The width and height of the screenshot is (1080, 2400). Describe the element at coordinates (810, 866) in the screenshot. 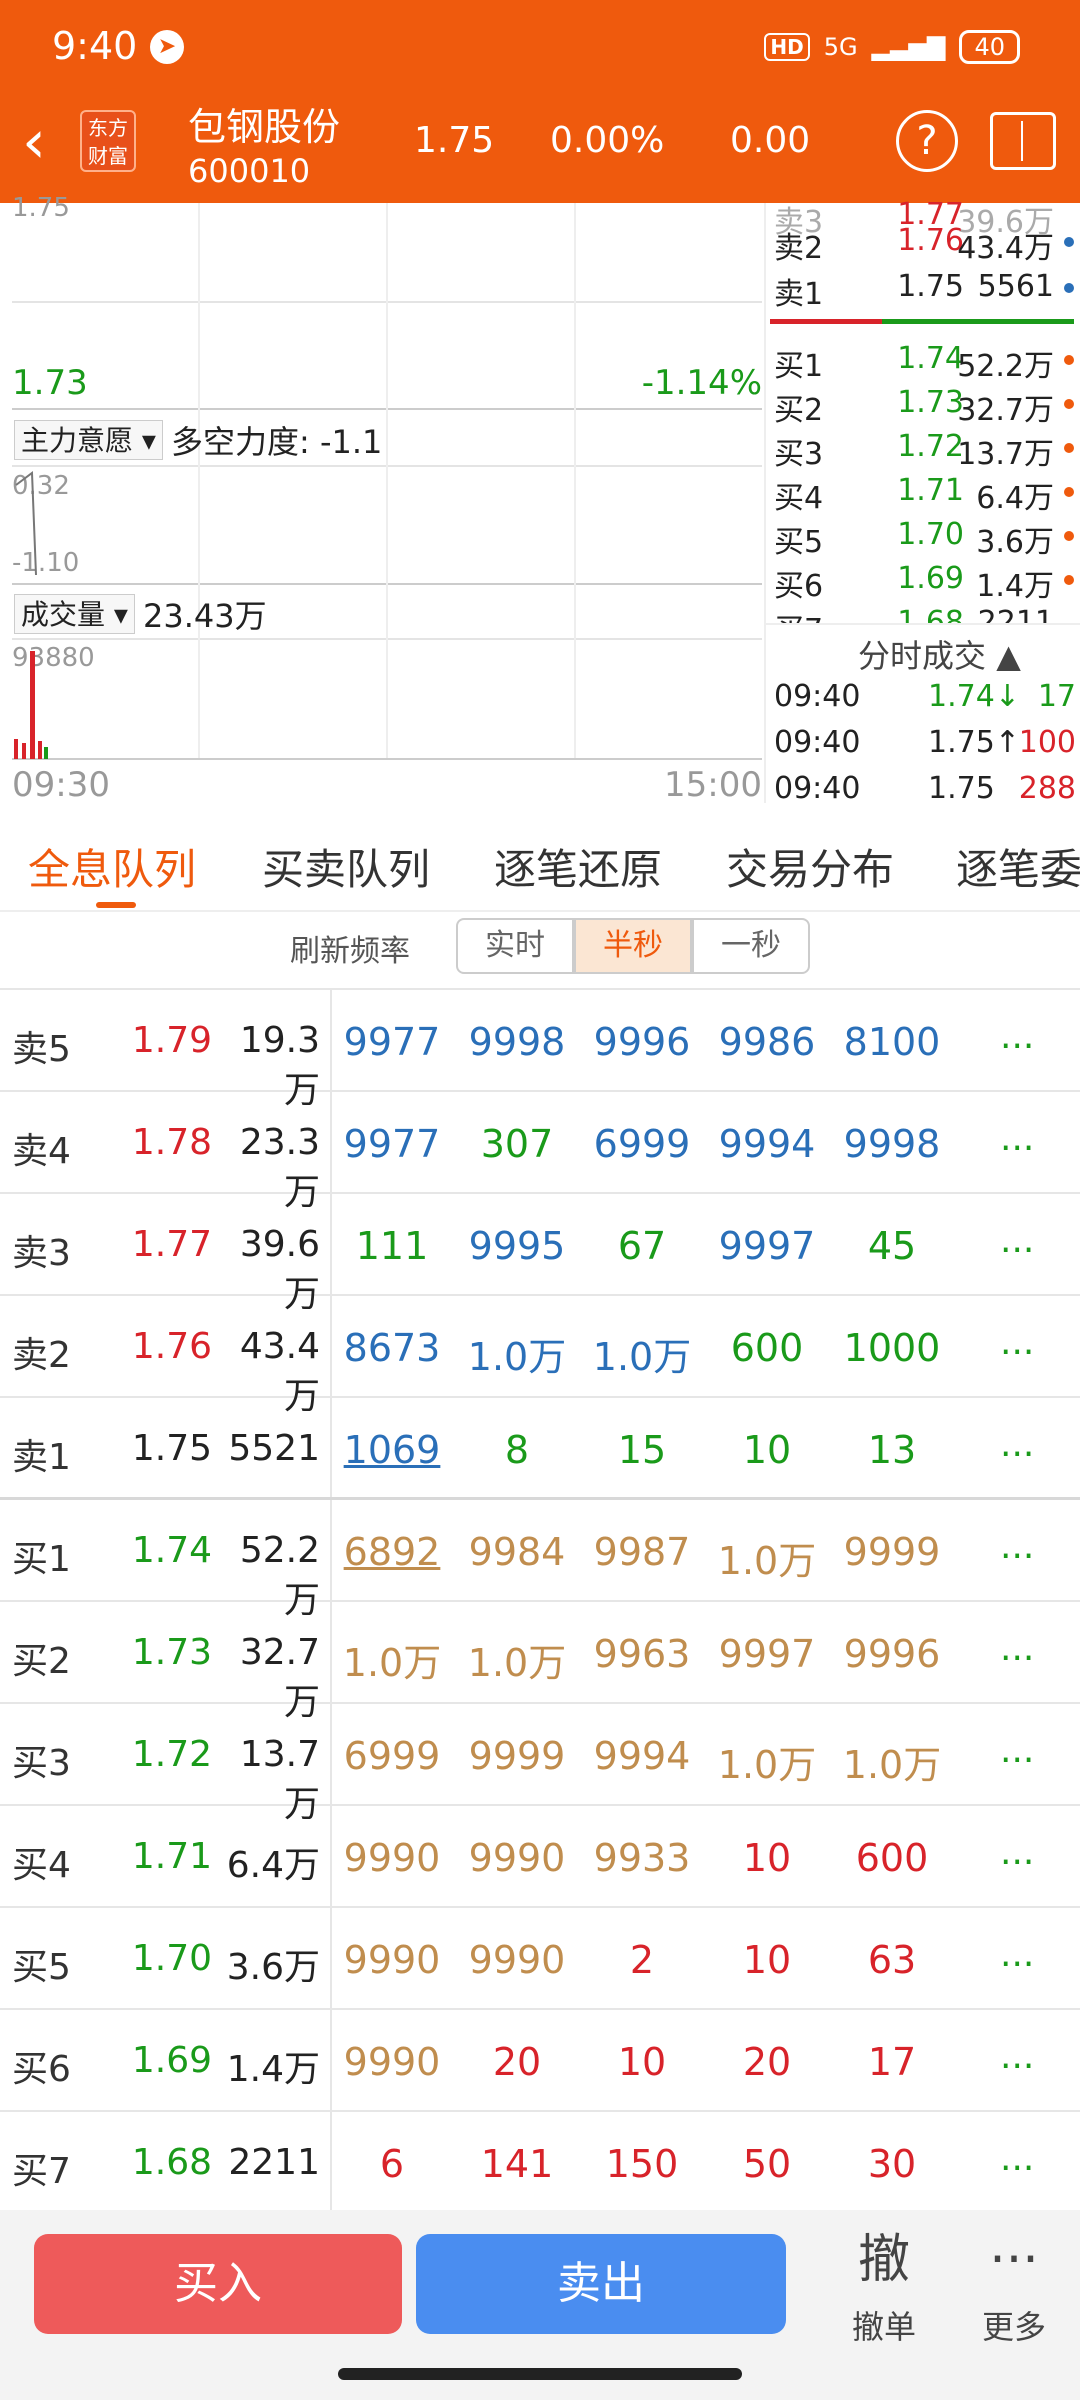

I see `tab-trade-distribution: 交易分布` at that location.